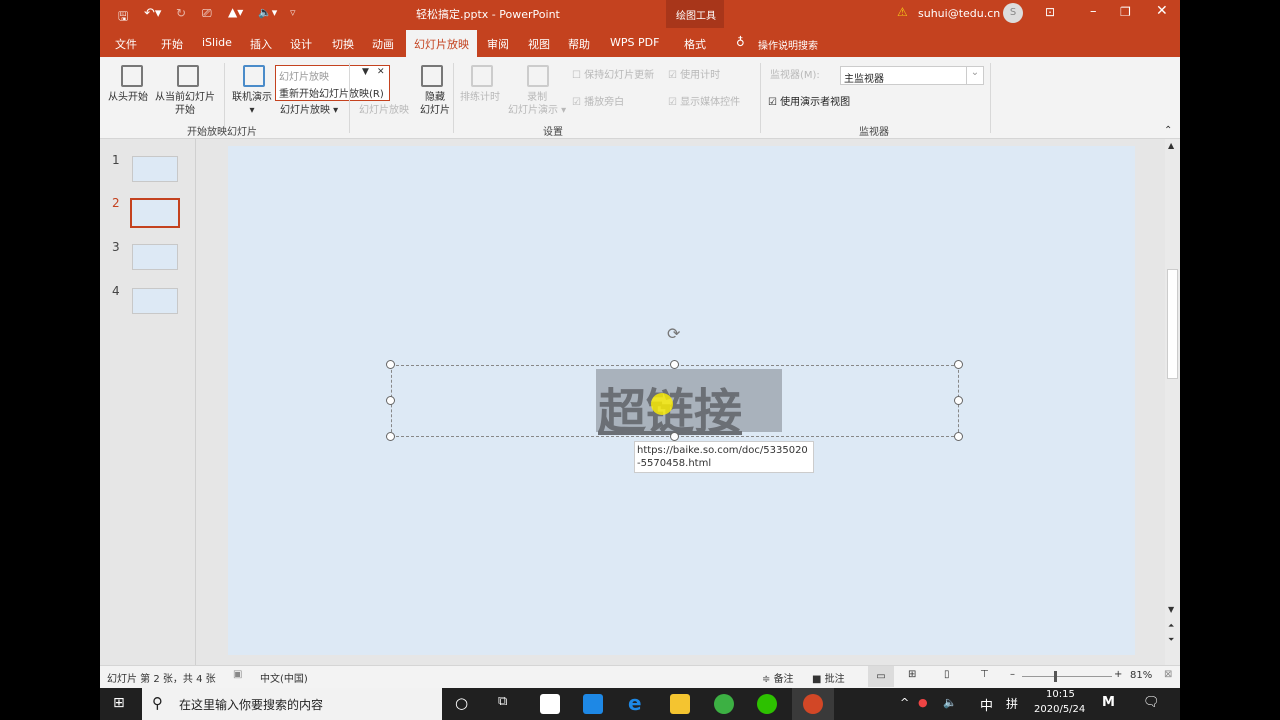  What do you see at coordinates (185, 104) in the screenshot?
I see `from-current-button: 从当前幻灯片 开始` at bounding box center [185, 104].